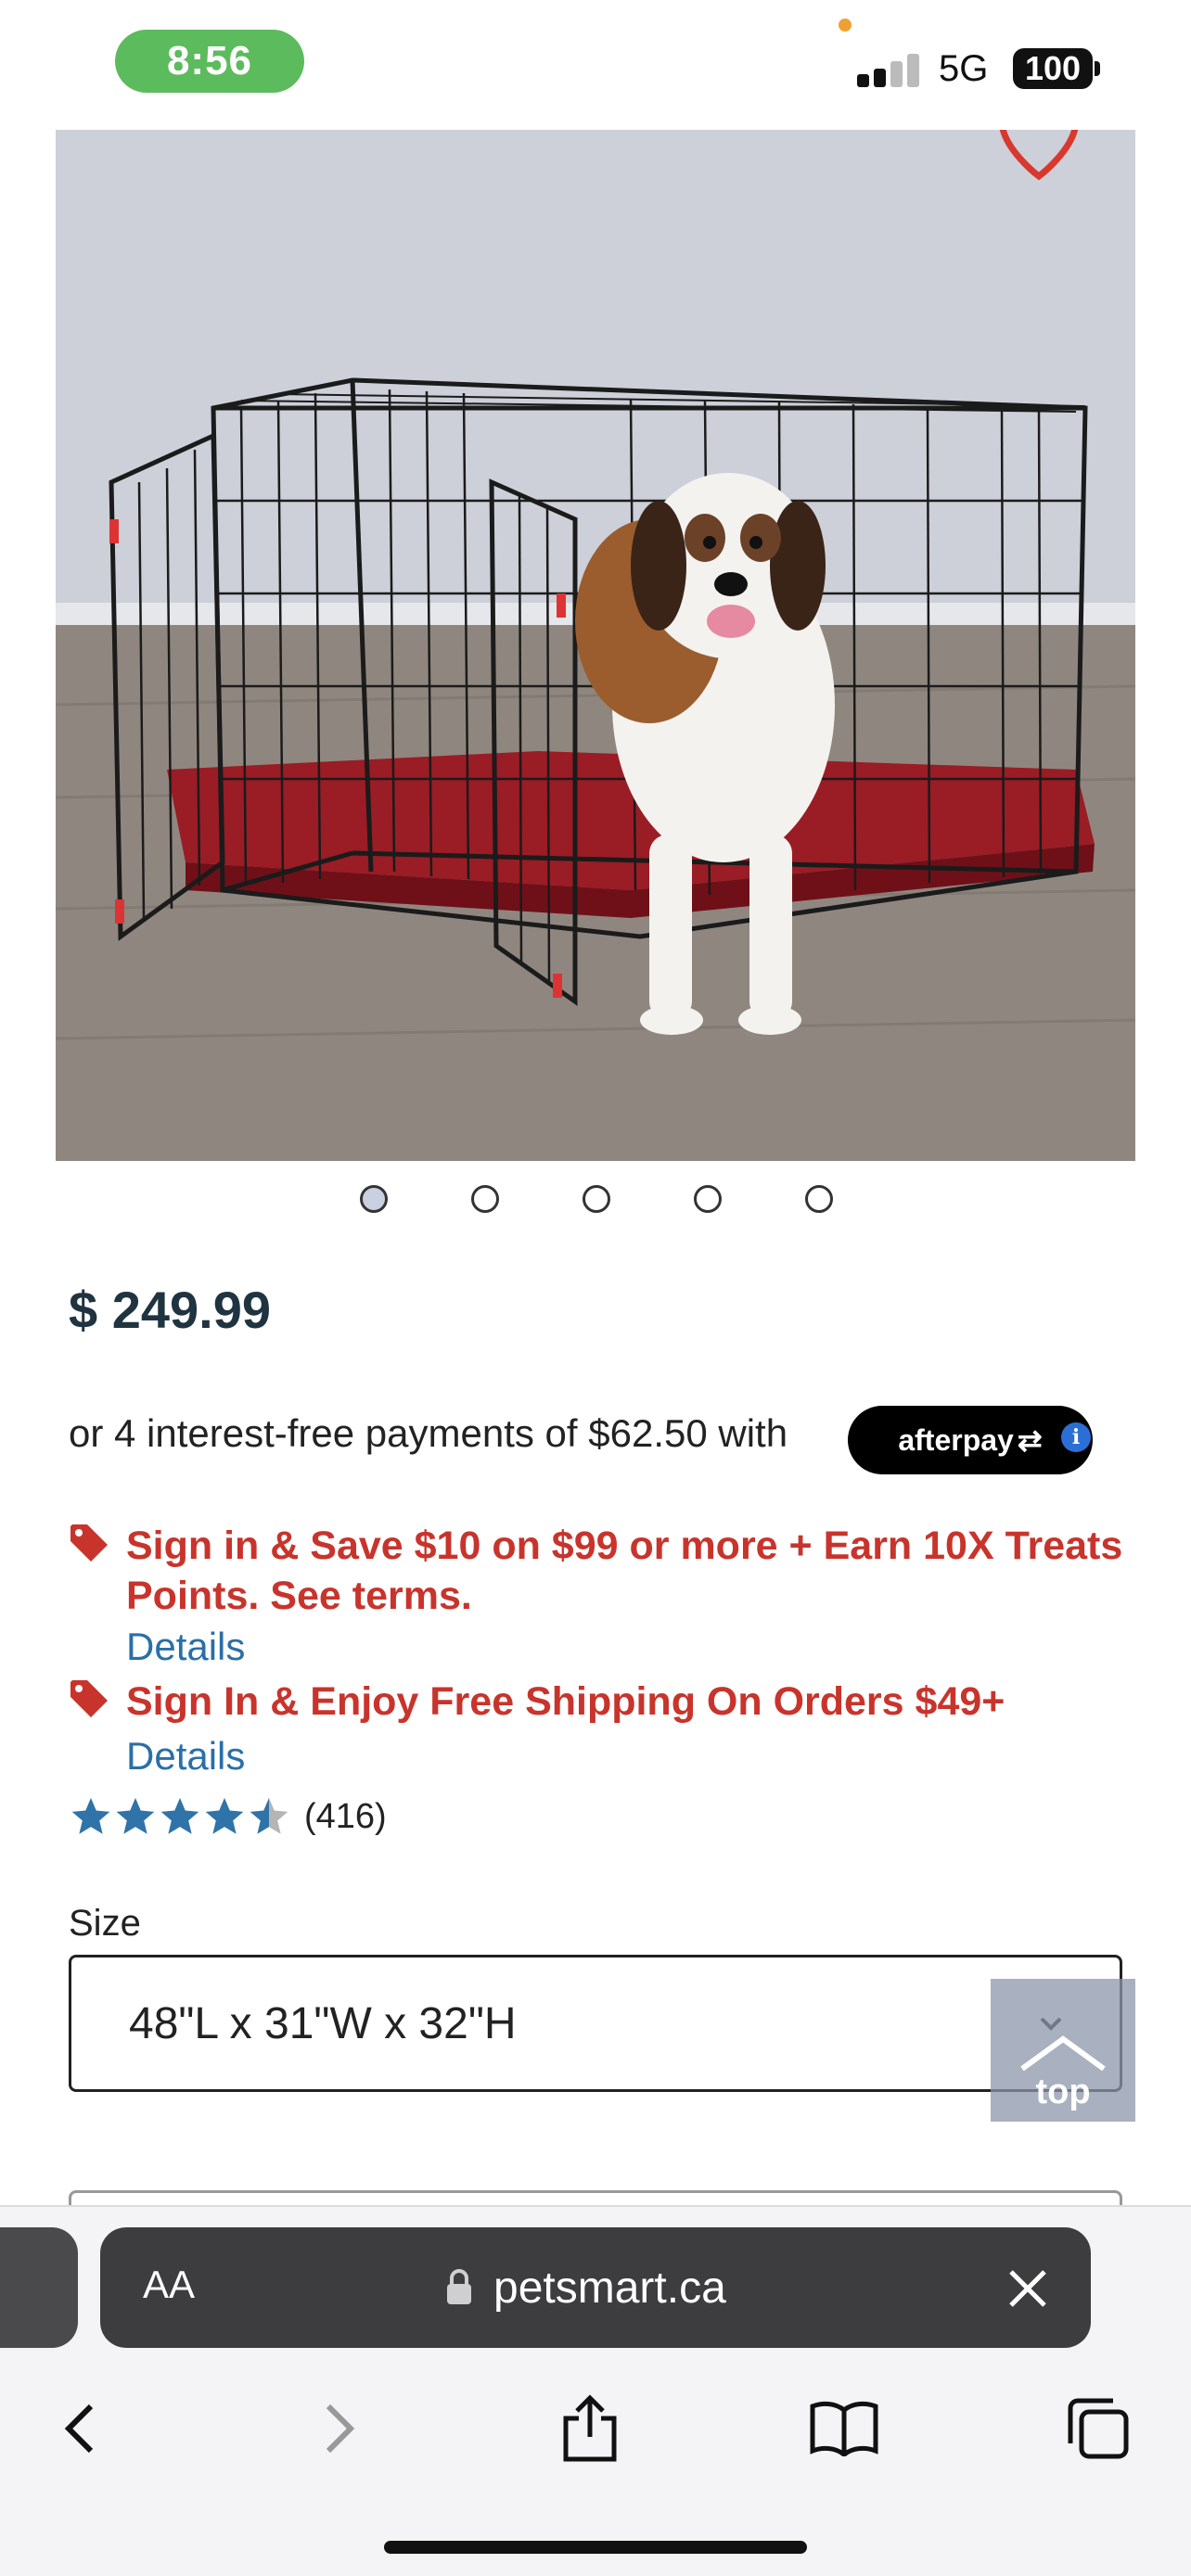  I want to click on home-indicator, so click(595, 2547).